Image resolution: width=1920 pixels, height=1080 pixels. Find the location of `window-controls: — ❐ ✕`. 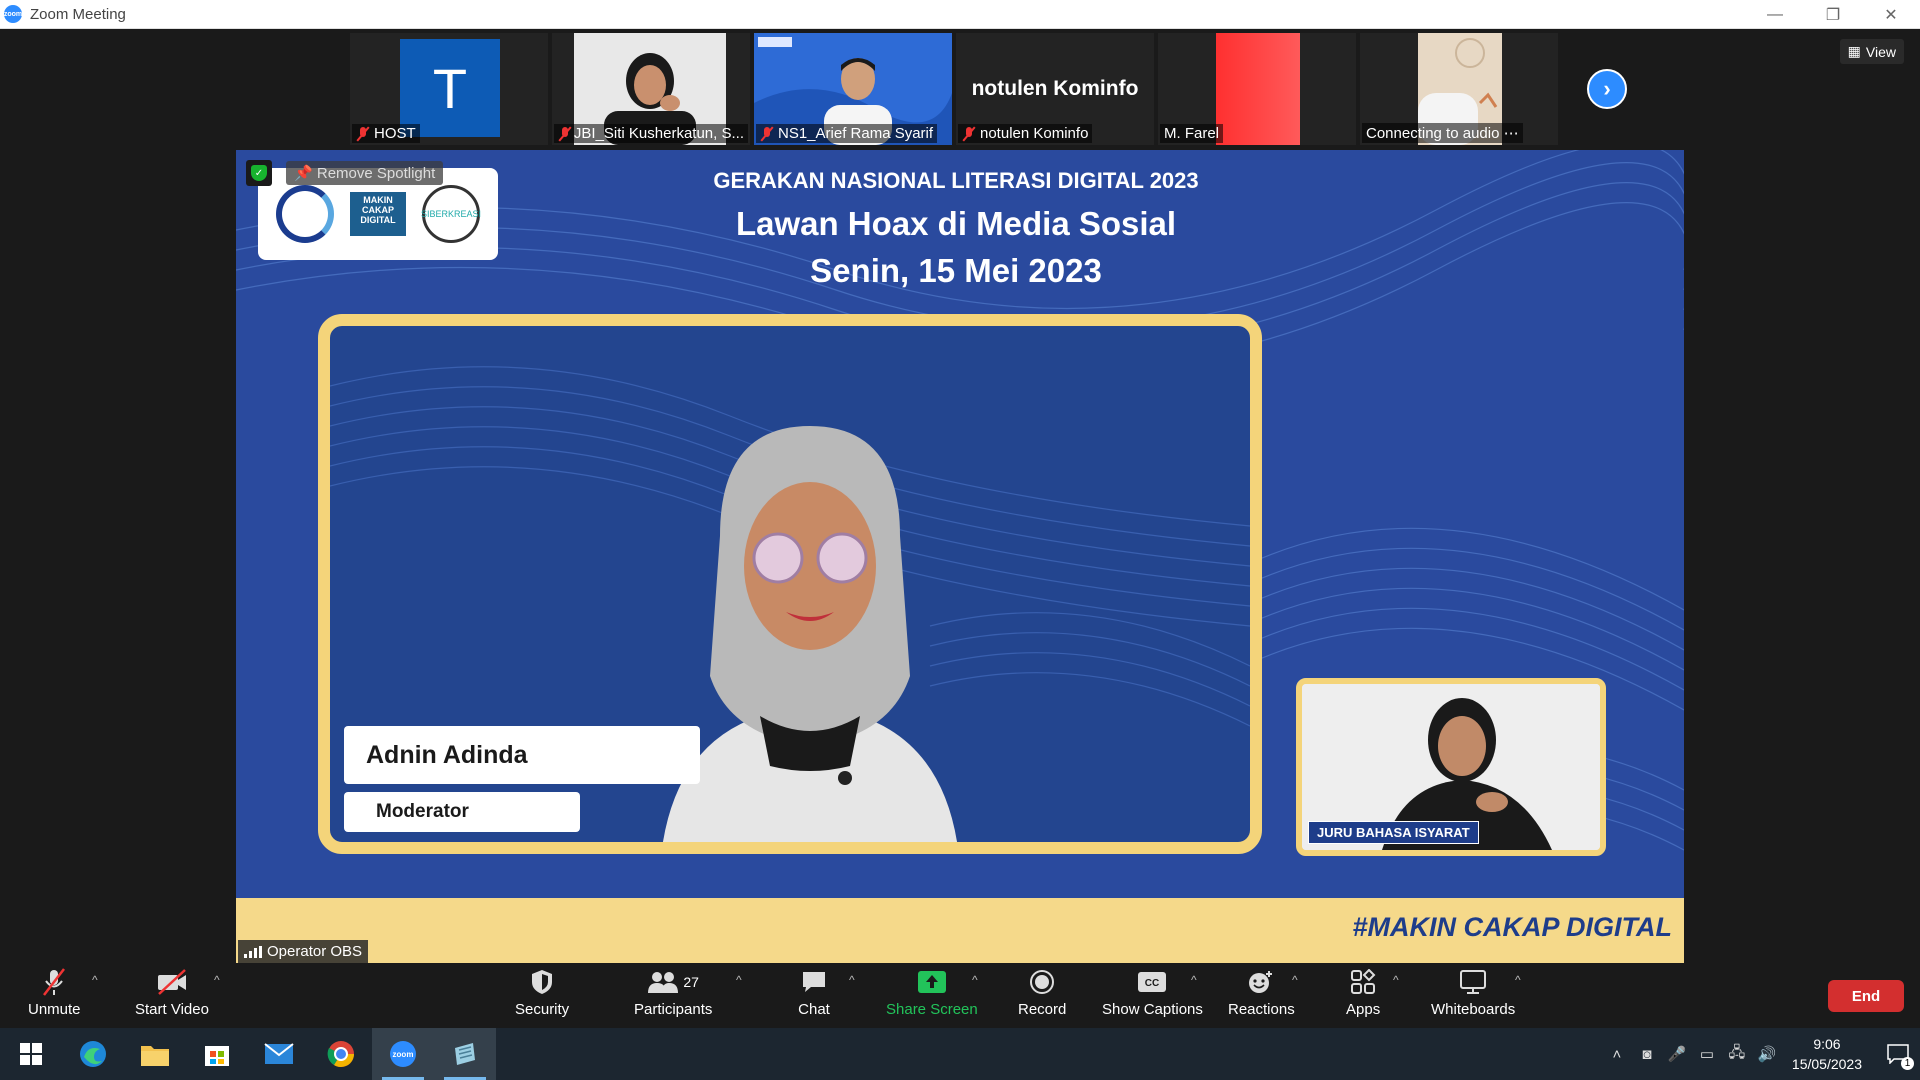

window-controls: — ❐ ✕ is located at coordinates (1833, 14).